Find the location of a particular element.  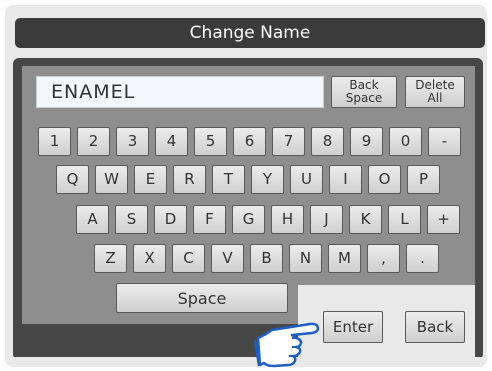

key: - is located at coordinates (444, 141).